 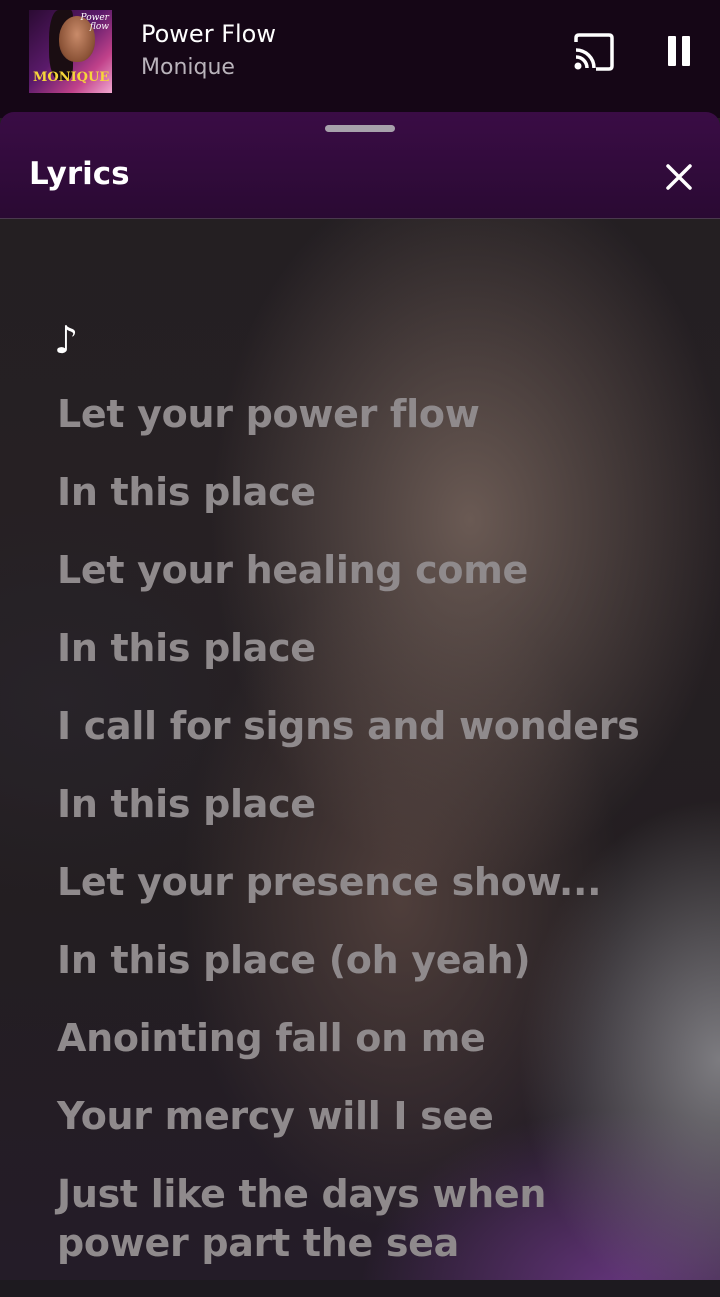 I want to click on album-art-artist: MONIQUE, so click(x=71, y=77).